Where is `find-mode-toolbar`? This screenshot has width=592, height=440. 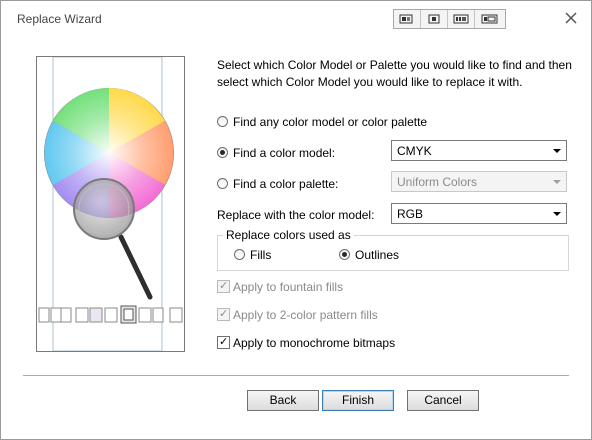
find-mode-toolbar is located at coordinates (449, 19).